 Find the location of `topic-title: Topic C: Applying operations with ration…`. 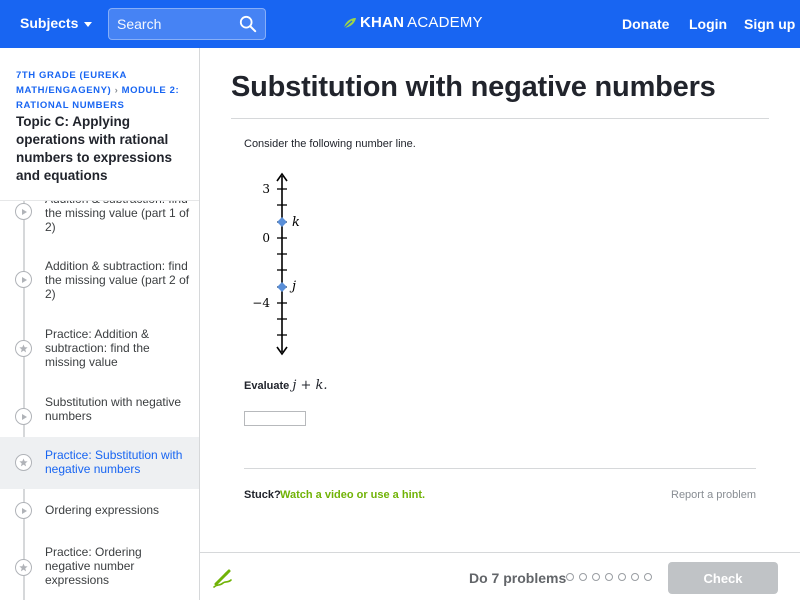

topic-title: Topic C: Applying operations with ration… is located at coordinates (94, 148).